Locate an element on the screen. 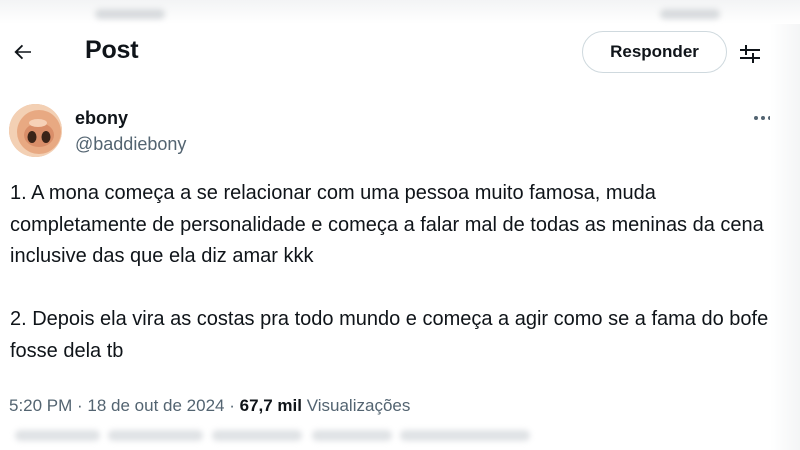 The height and width of the screenshot is (450, 800). sliders-icon is located at coordinates (750, 54).